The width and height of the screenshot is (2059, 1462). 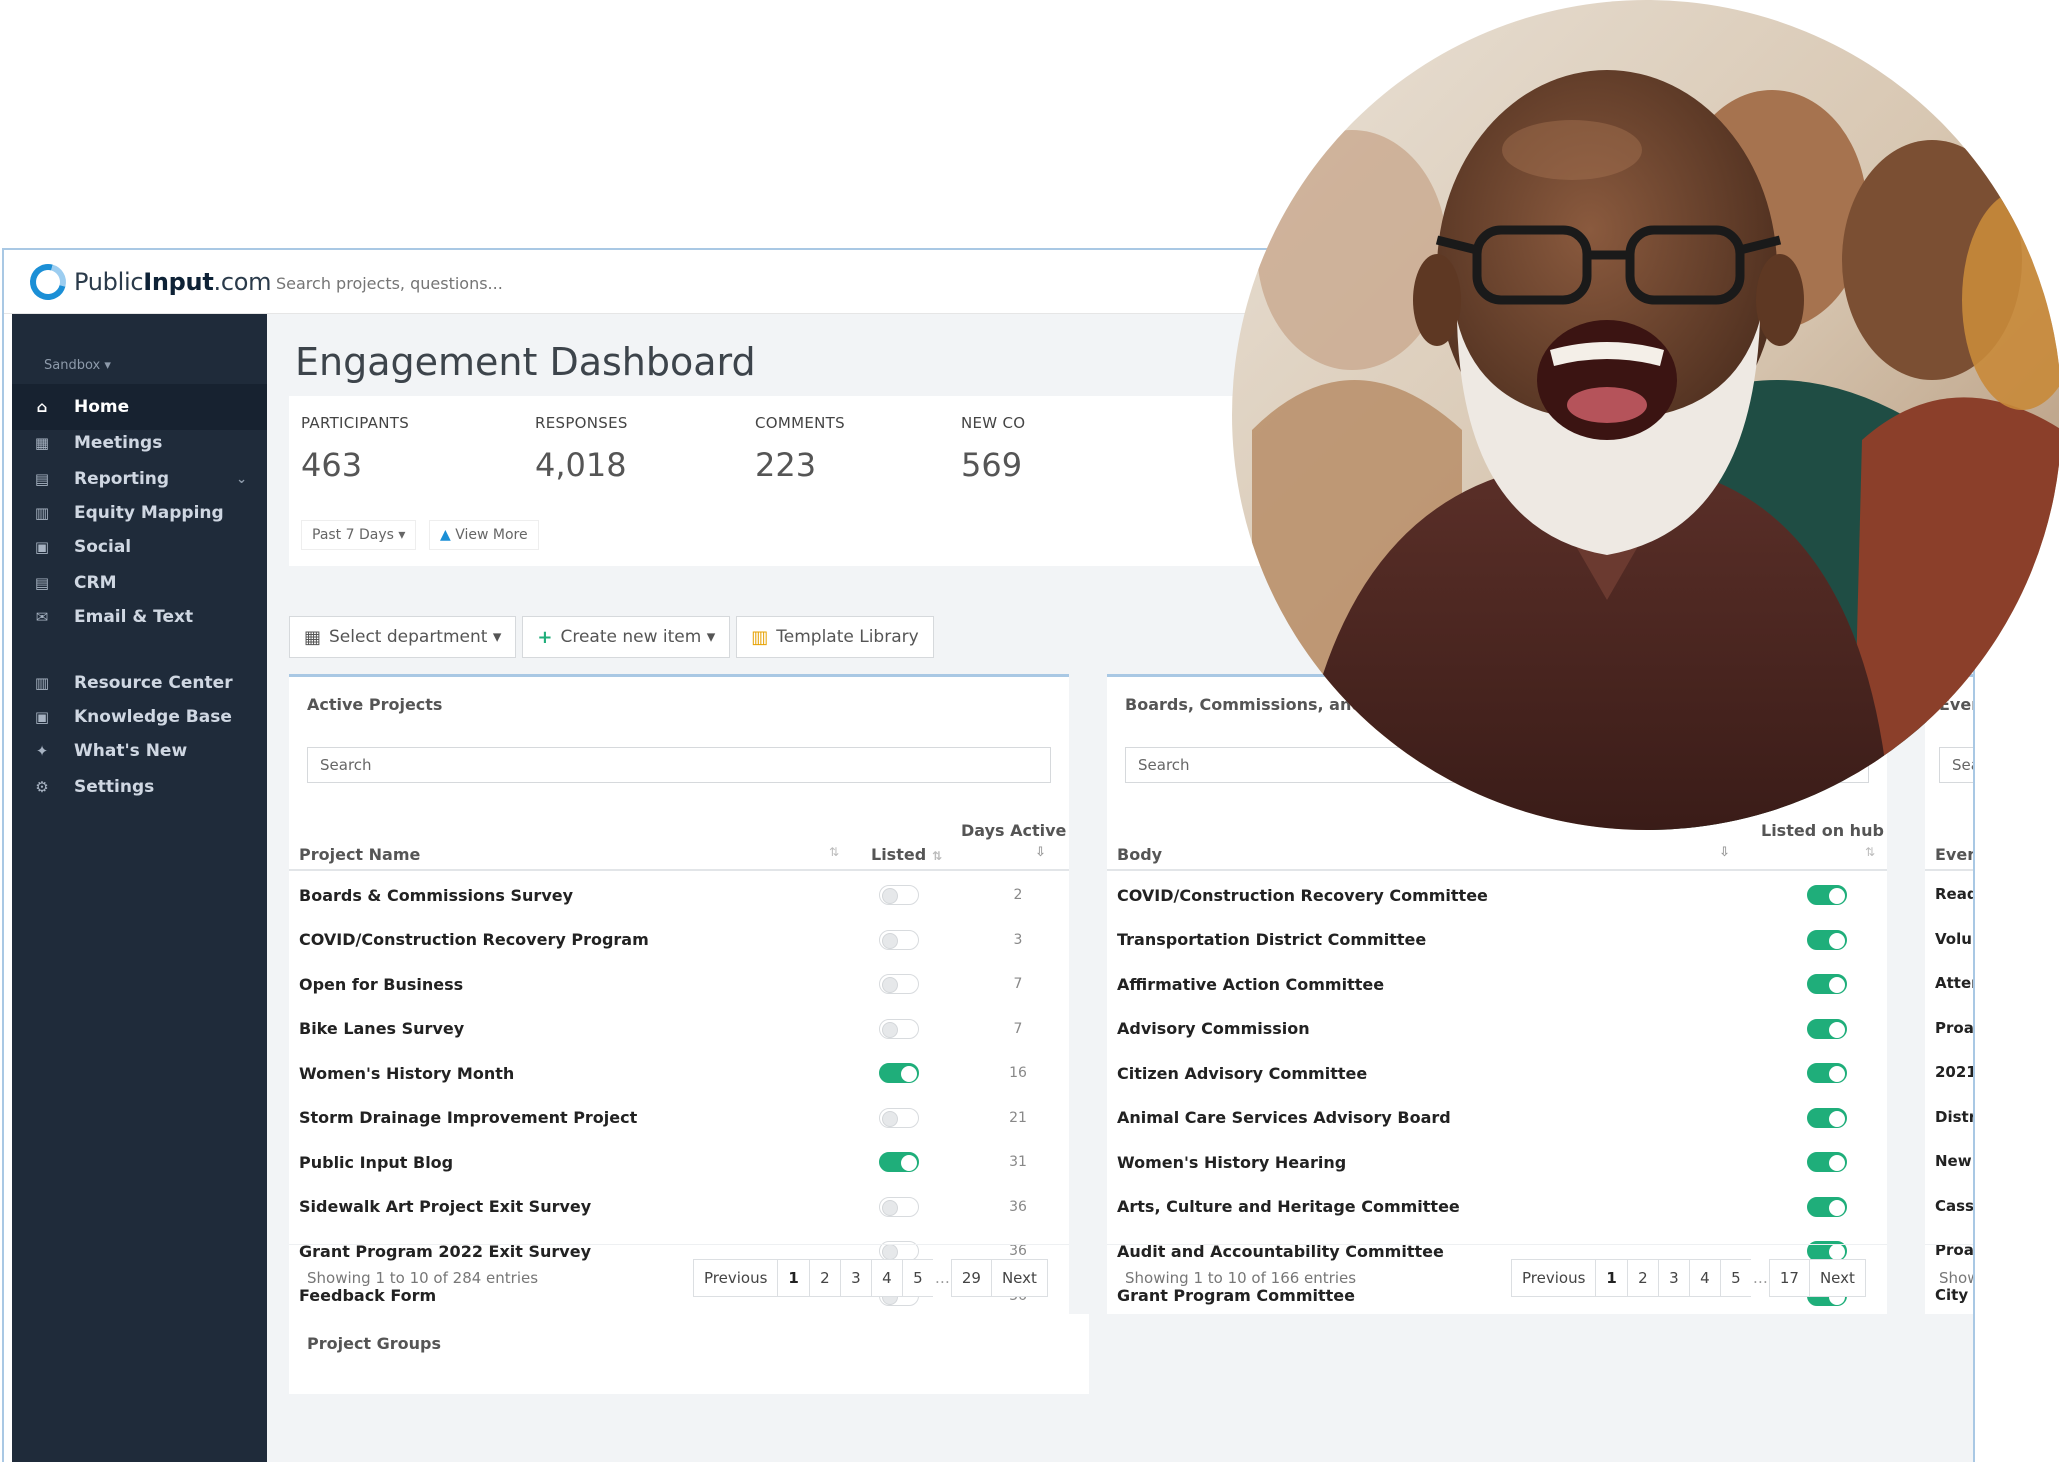 What do you see at coordinates (77, 365) in the screenshot?
I see `workspace-dropdown: Sandbox ▾` at bounding box center [77, 365].